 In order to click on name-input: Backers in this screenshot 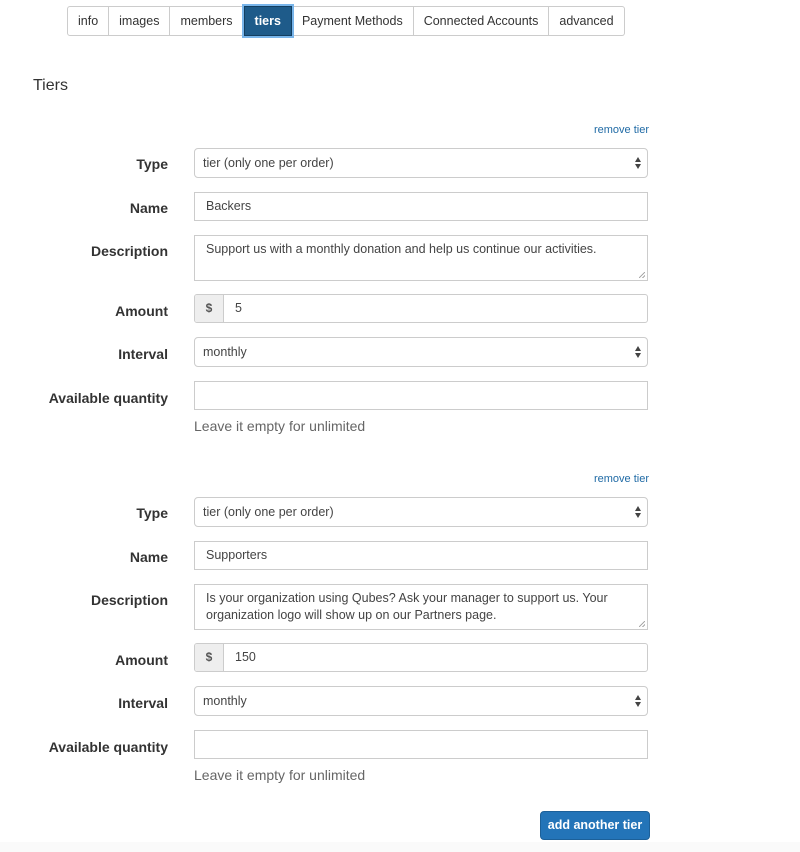, I will do `click(421, 206)`.